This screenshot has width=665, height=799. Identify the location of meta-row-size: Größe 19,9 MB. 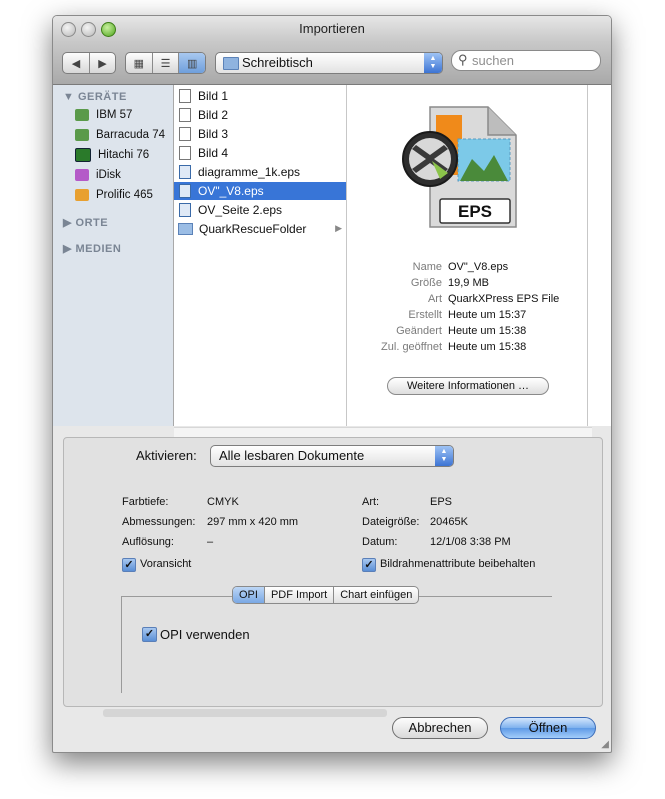
(449, 283).